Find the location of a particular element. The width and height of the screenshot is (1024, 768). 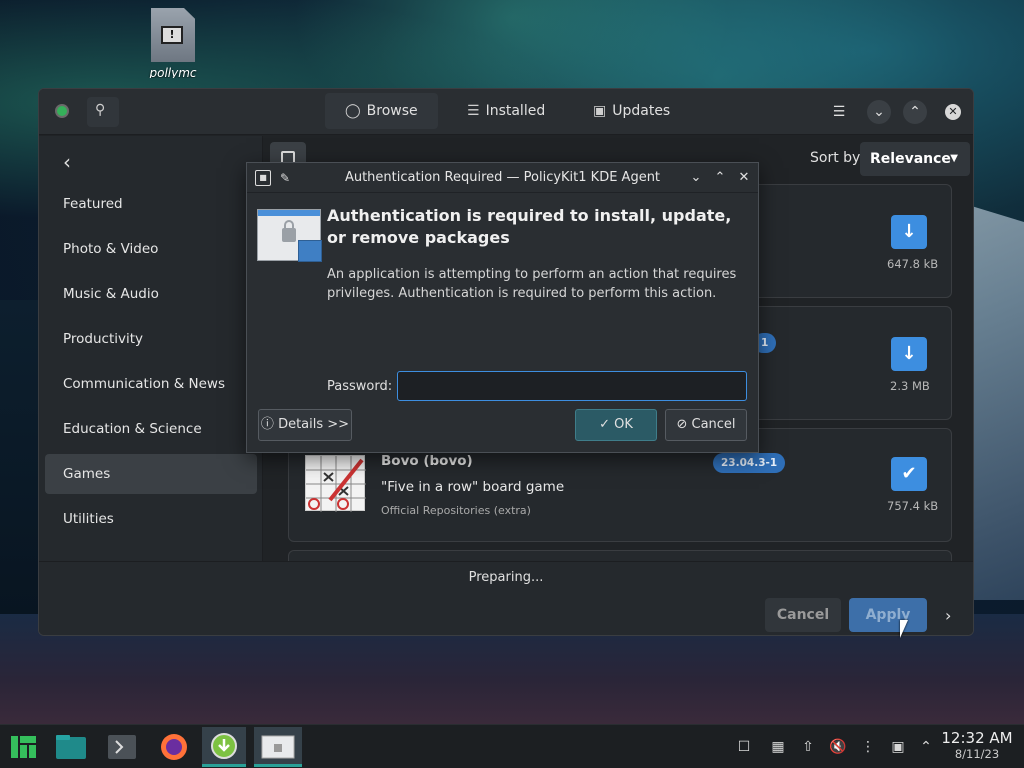

tray-expand-icon: ⌃ is located at coordinates (926, 747).